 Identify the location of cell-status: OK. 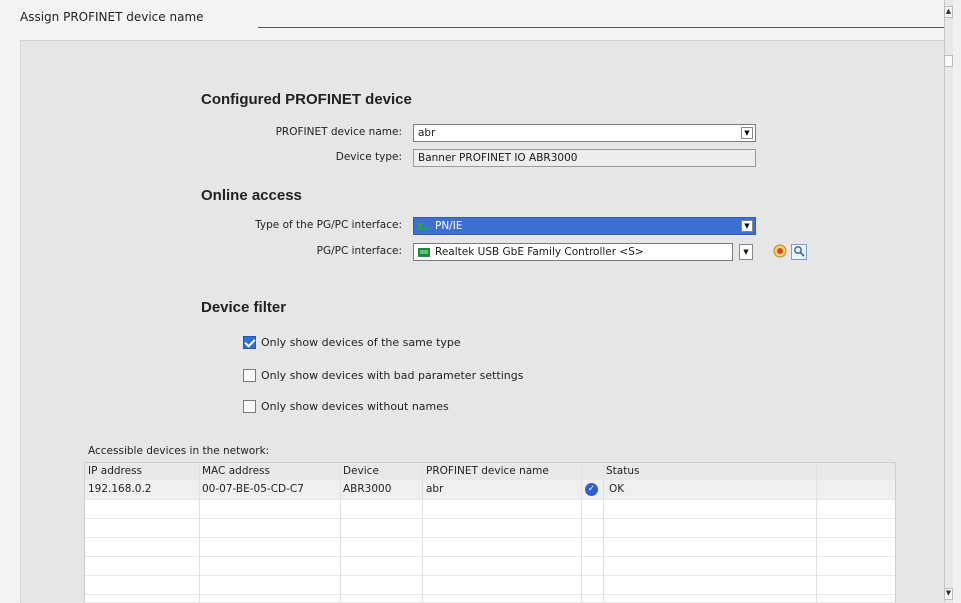
(617, 489).